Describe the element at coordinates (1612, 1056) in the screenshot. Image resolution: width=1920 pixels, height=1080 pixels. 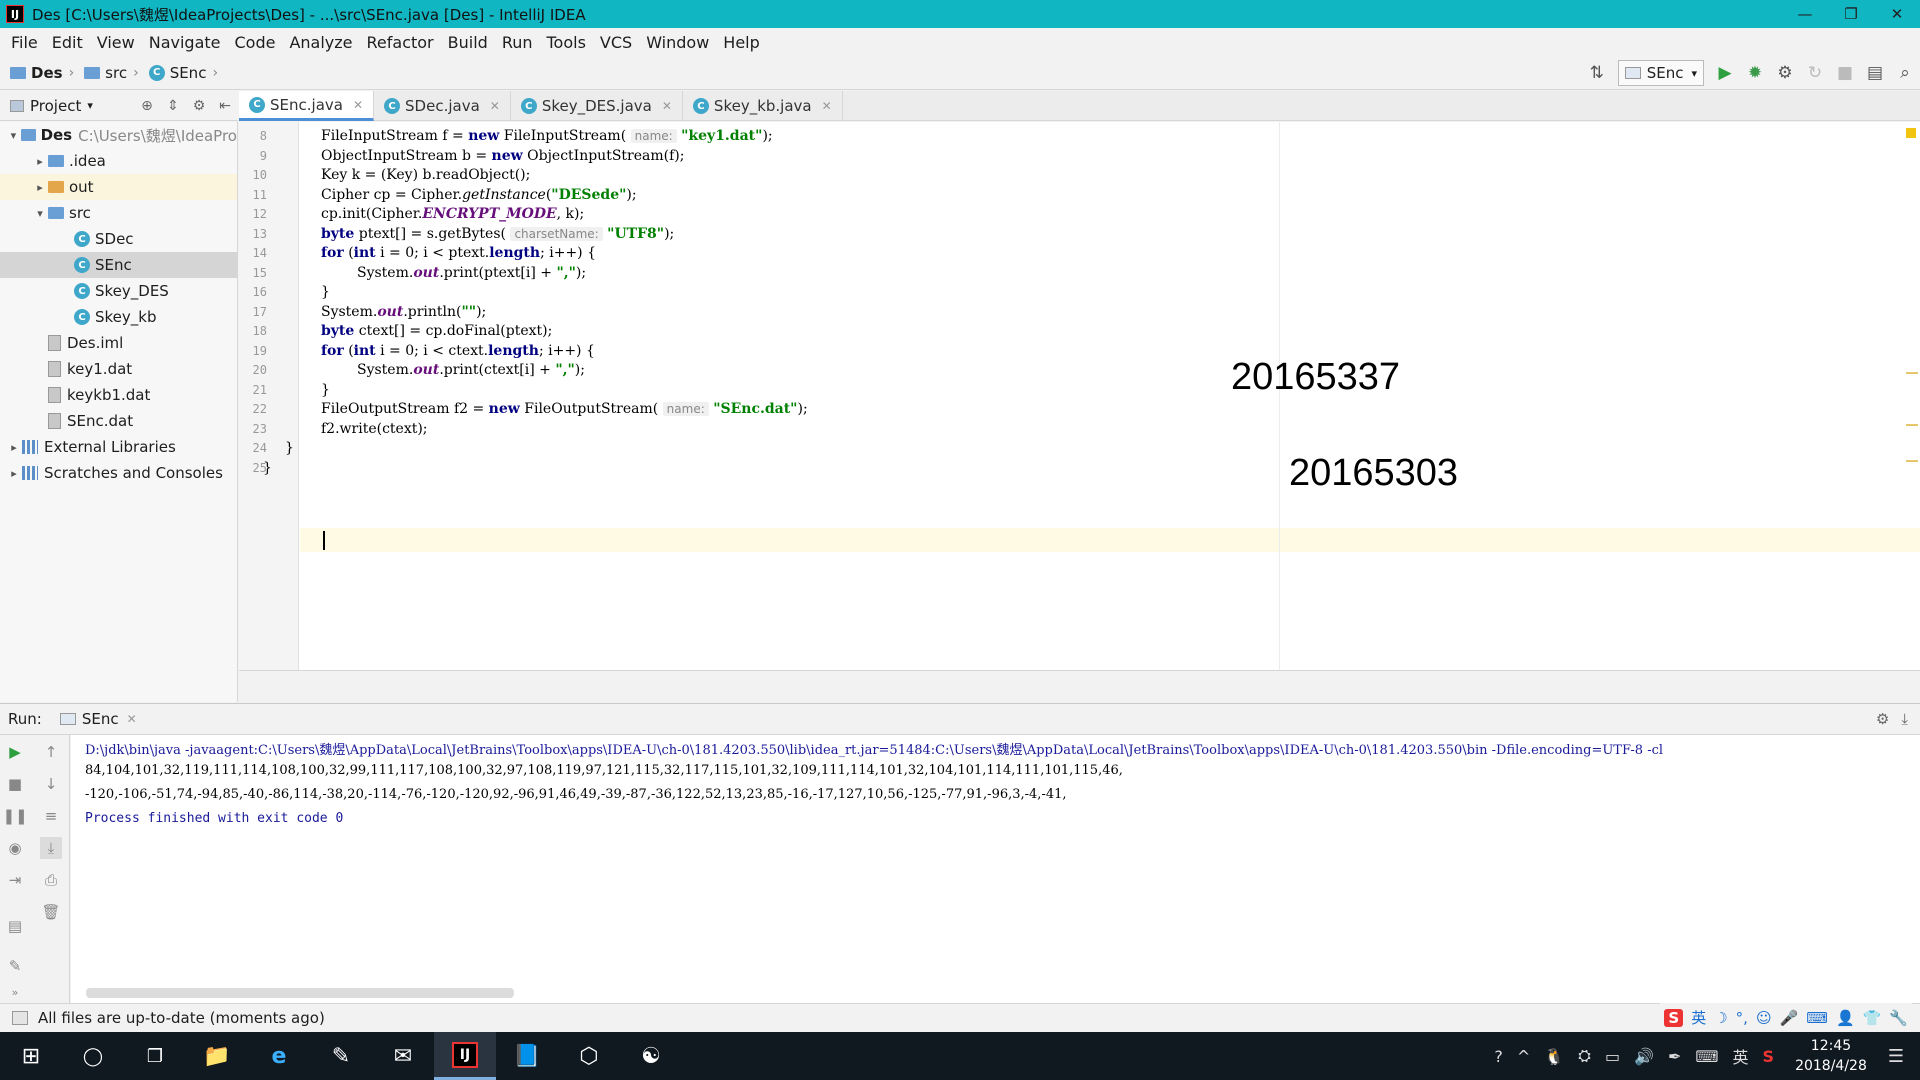
I see `battery-icon: ▭` at that location.